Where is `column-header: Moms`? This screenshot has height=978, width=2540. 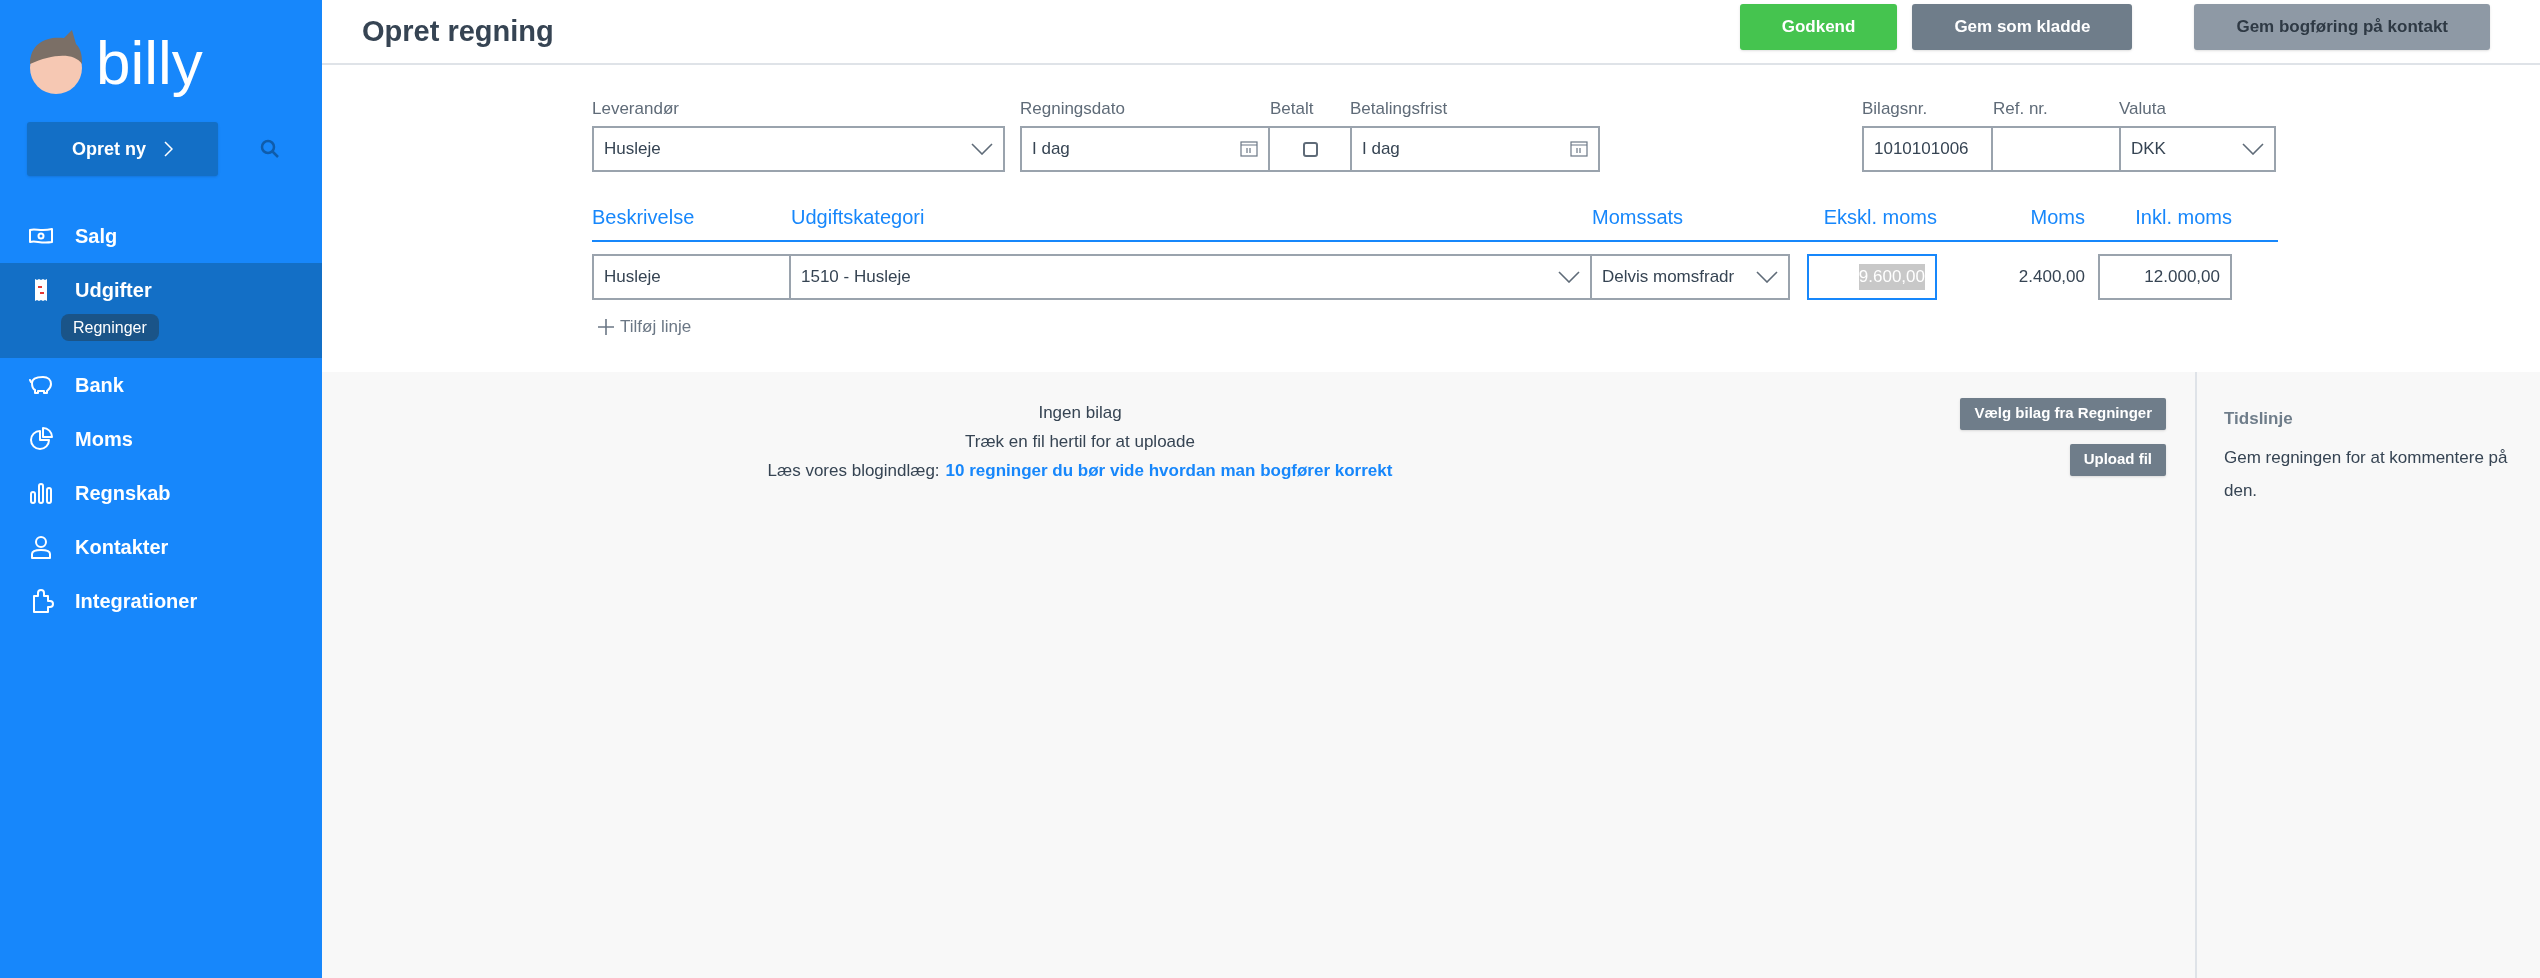 column-header: Moms is located at coordinates (2057, 217).